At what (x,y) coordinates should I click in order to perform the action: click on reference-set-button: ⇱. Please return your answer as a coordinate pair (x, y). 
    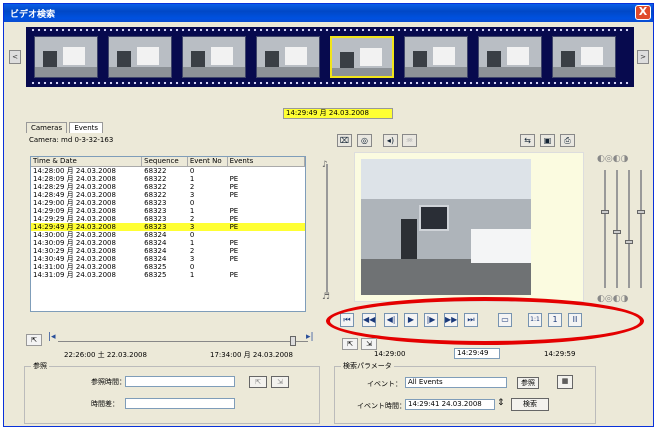
    Looking at the image, I should click on (258, 382).